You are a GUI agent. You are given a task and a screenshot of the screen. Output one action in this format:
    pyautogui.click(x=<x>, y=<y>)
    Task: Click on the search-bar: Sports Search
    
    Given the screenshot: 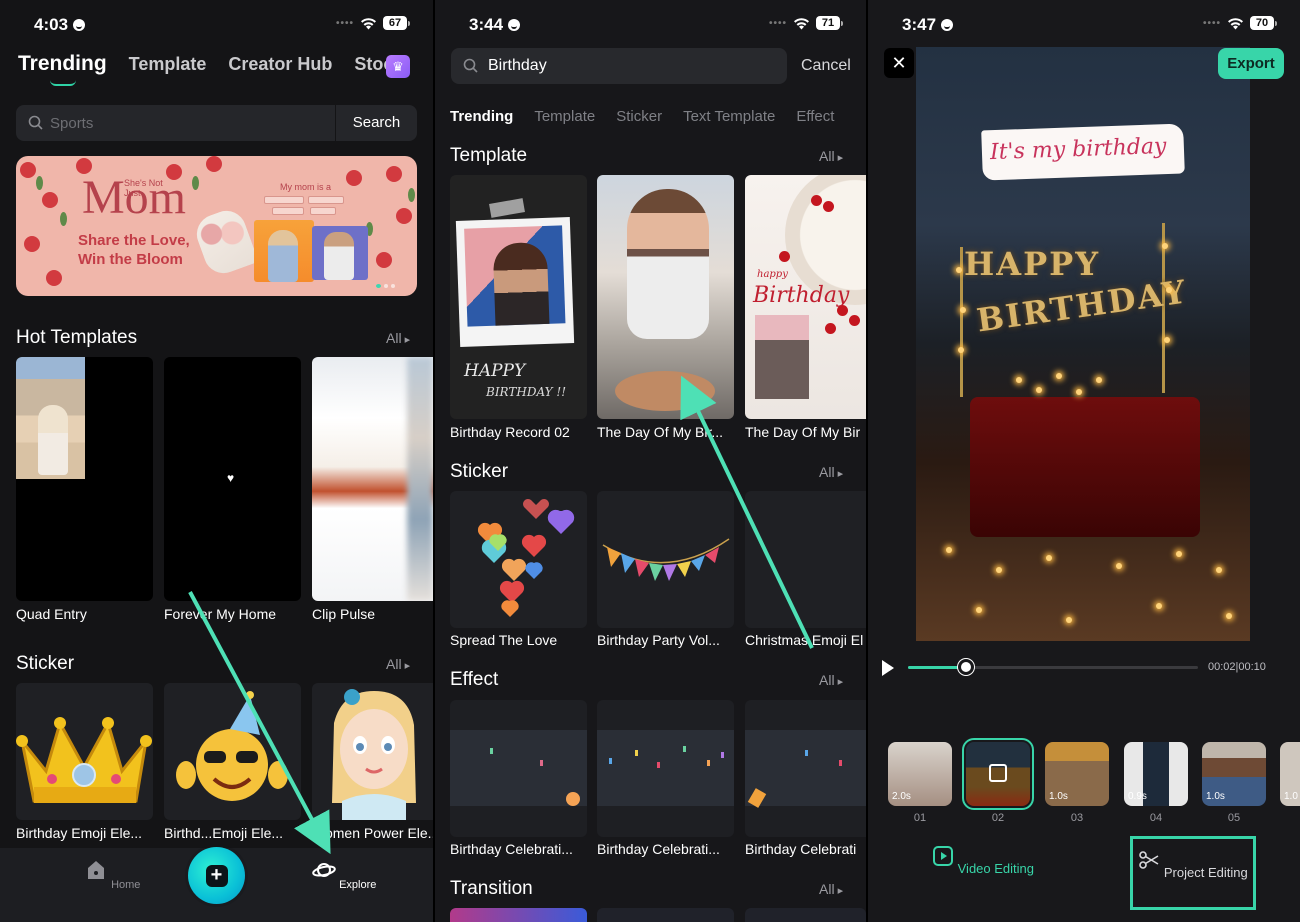 What is the action you would take?
    pyautogui.click(x=216, y=123)
    